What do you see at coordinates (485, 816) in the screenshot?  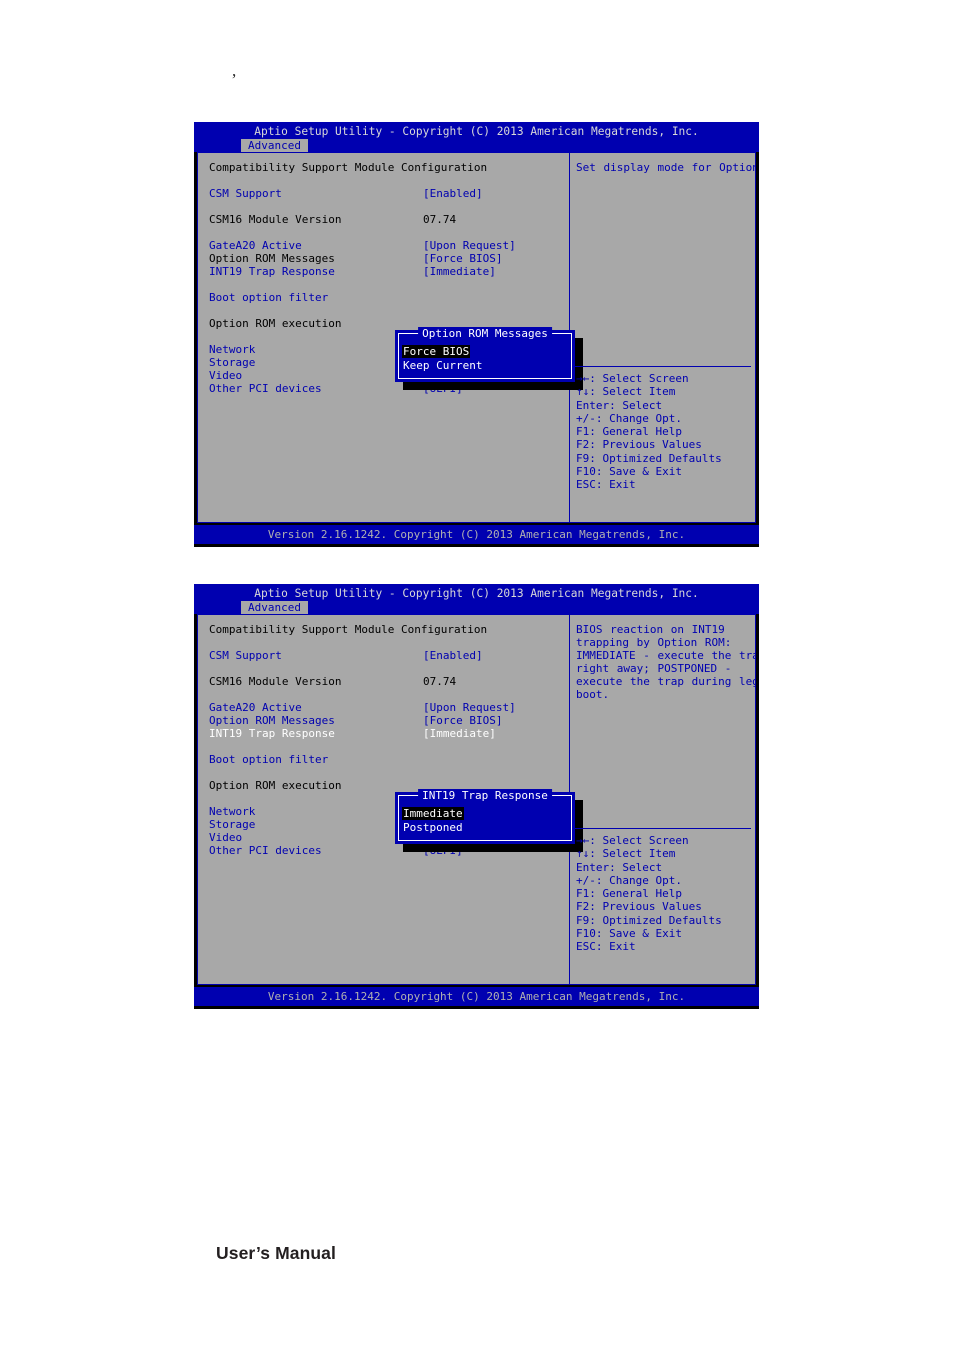 I see `popup-body: INT19 Trap Response Immediate Postponed` at bounding box center [485, 816].